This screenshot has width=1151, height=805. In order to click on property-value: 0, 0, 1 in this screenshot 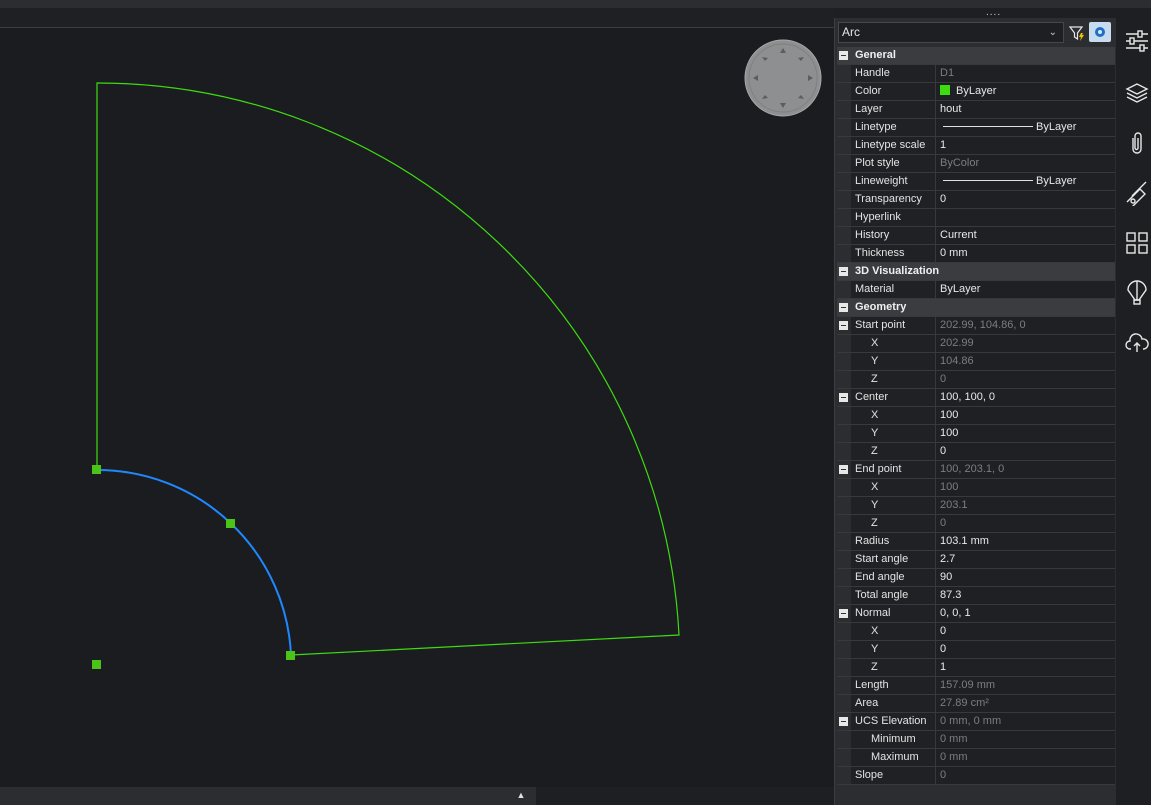, I will do `click(1025, 613)`.